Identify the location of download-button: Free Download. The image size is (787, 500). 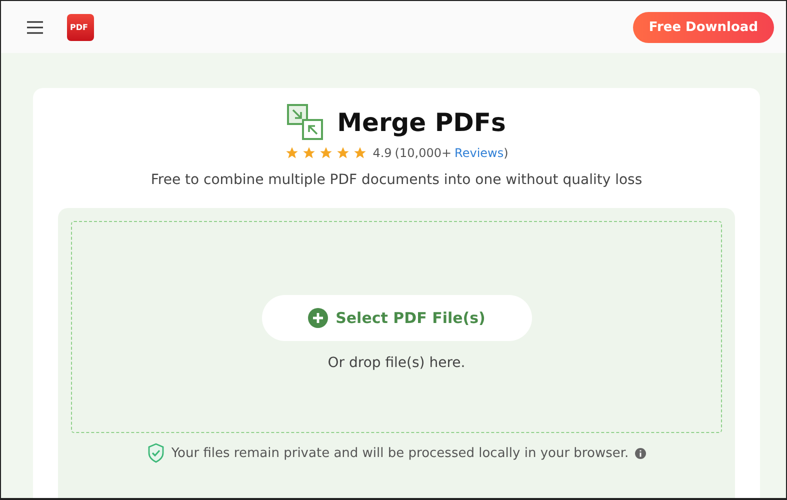
(703, 27).